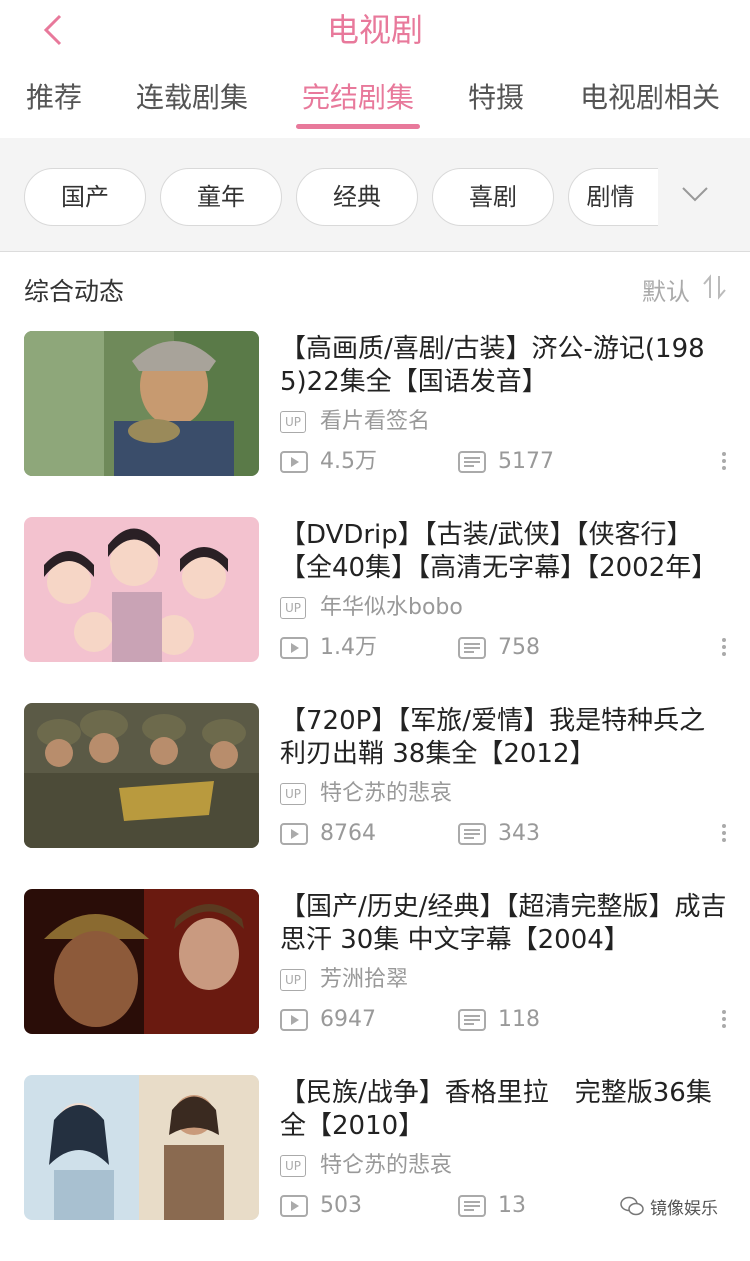  I want to click on chevron-down-icon, so click(695, 194).